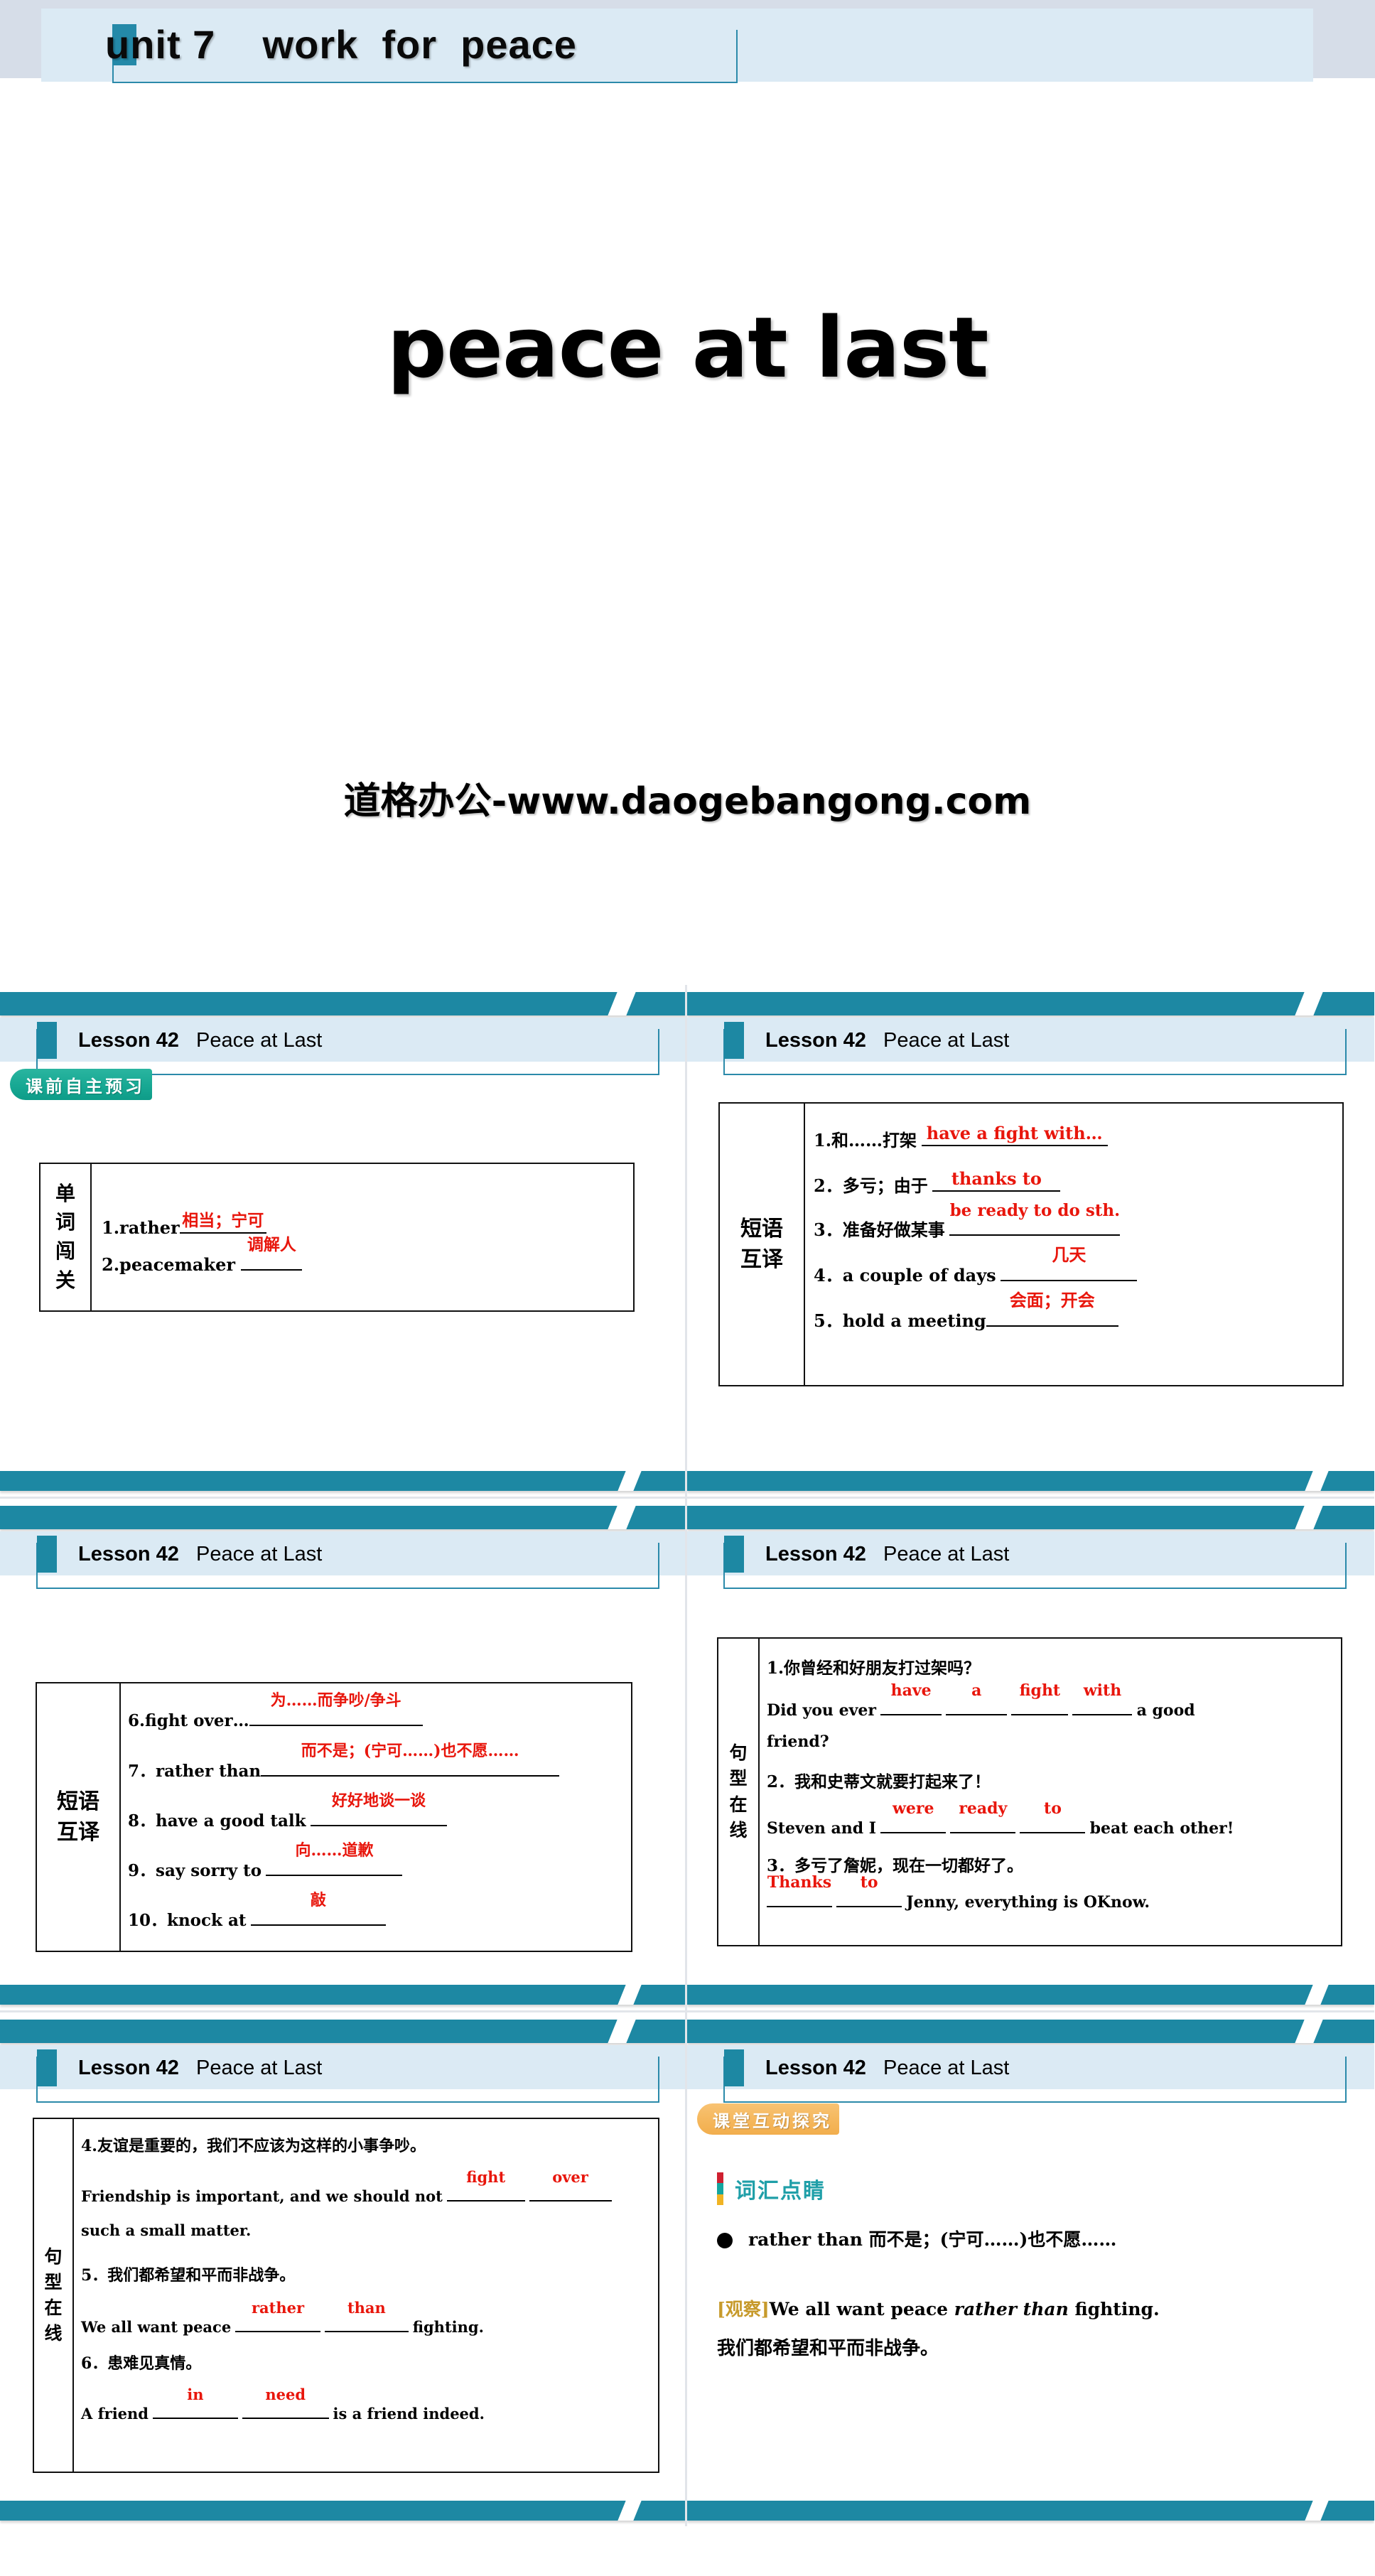 The image size is (1375, 2576). Describe the element at coordinates (1069, 1263) in the screenshot. I see `phrase-blank-4: 几天` at that location.